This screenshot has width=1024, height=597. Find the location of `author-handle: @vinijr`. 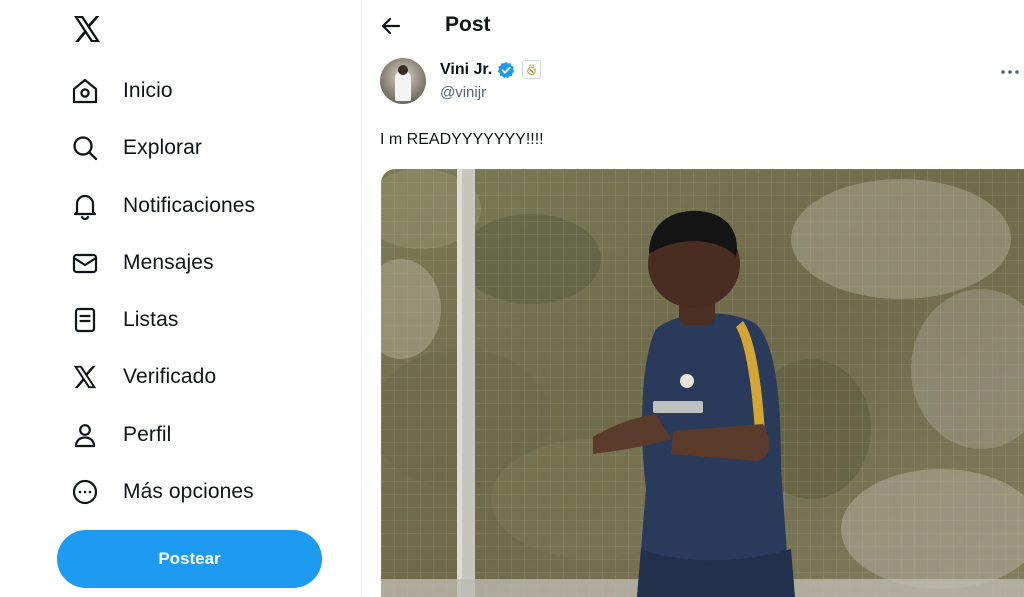

author-handle: @vinijr is located at coordinates (463, 92).